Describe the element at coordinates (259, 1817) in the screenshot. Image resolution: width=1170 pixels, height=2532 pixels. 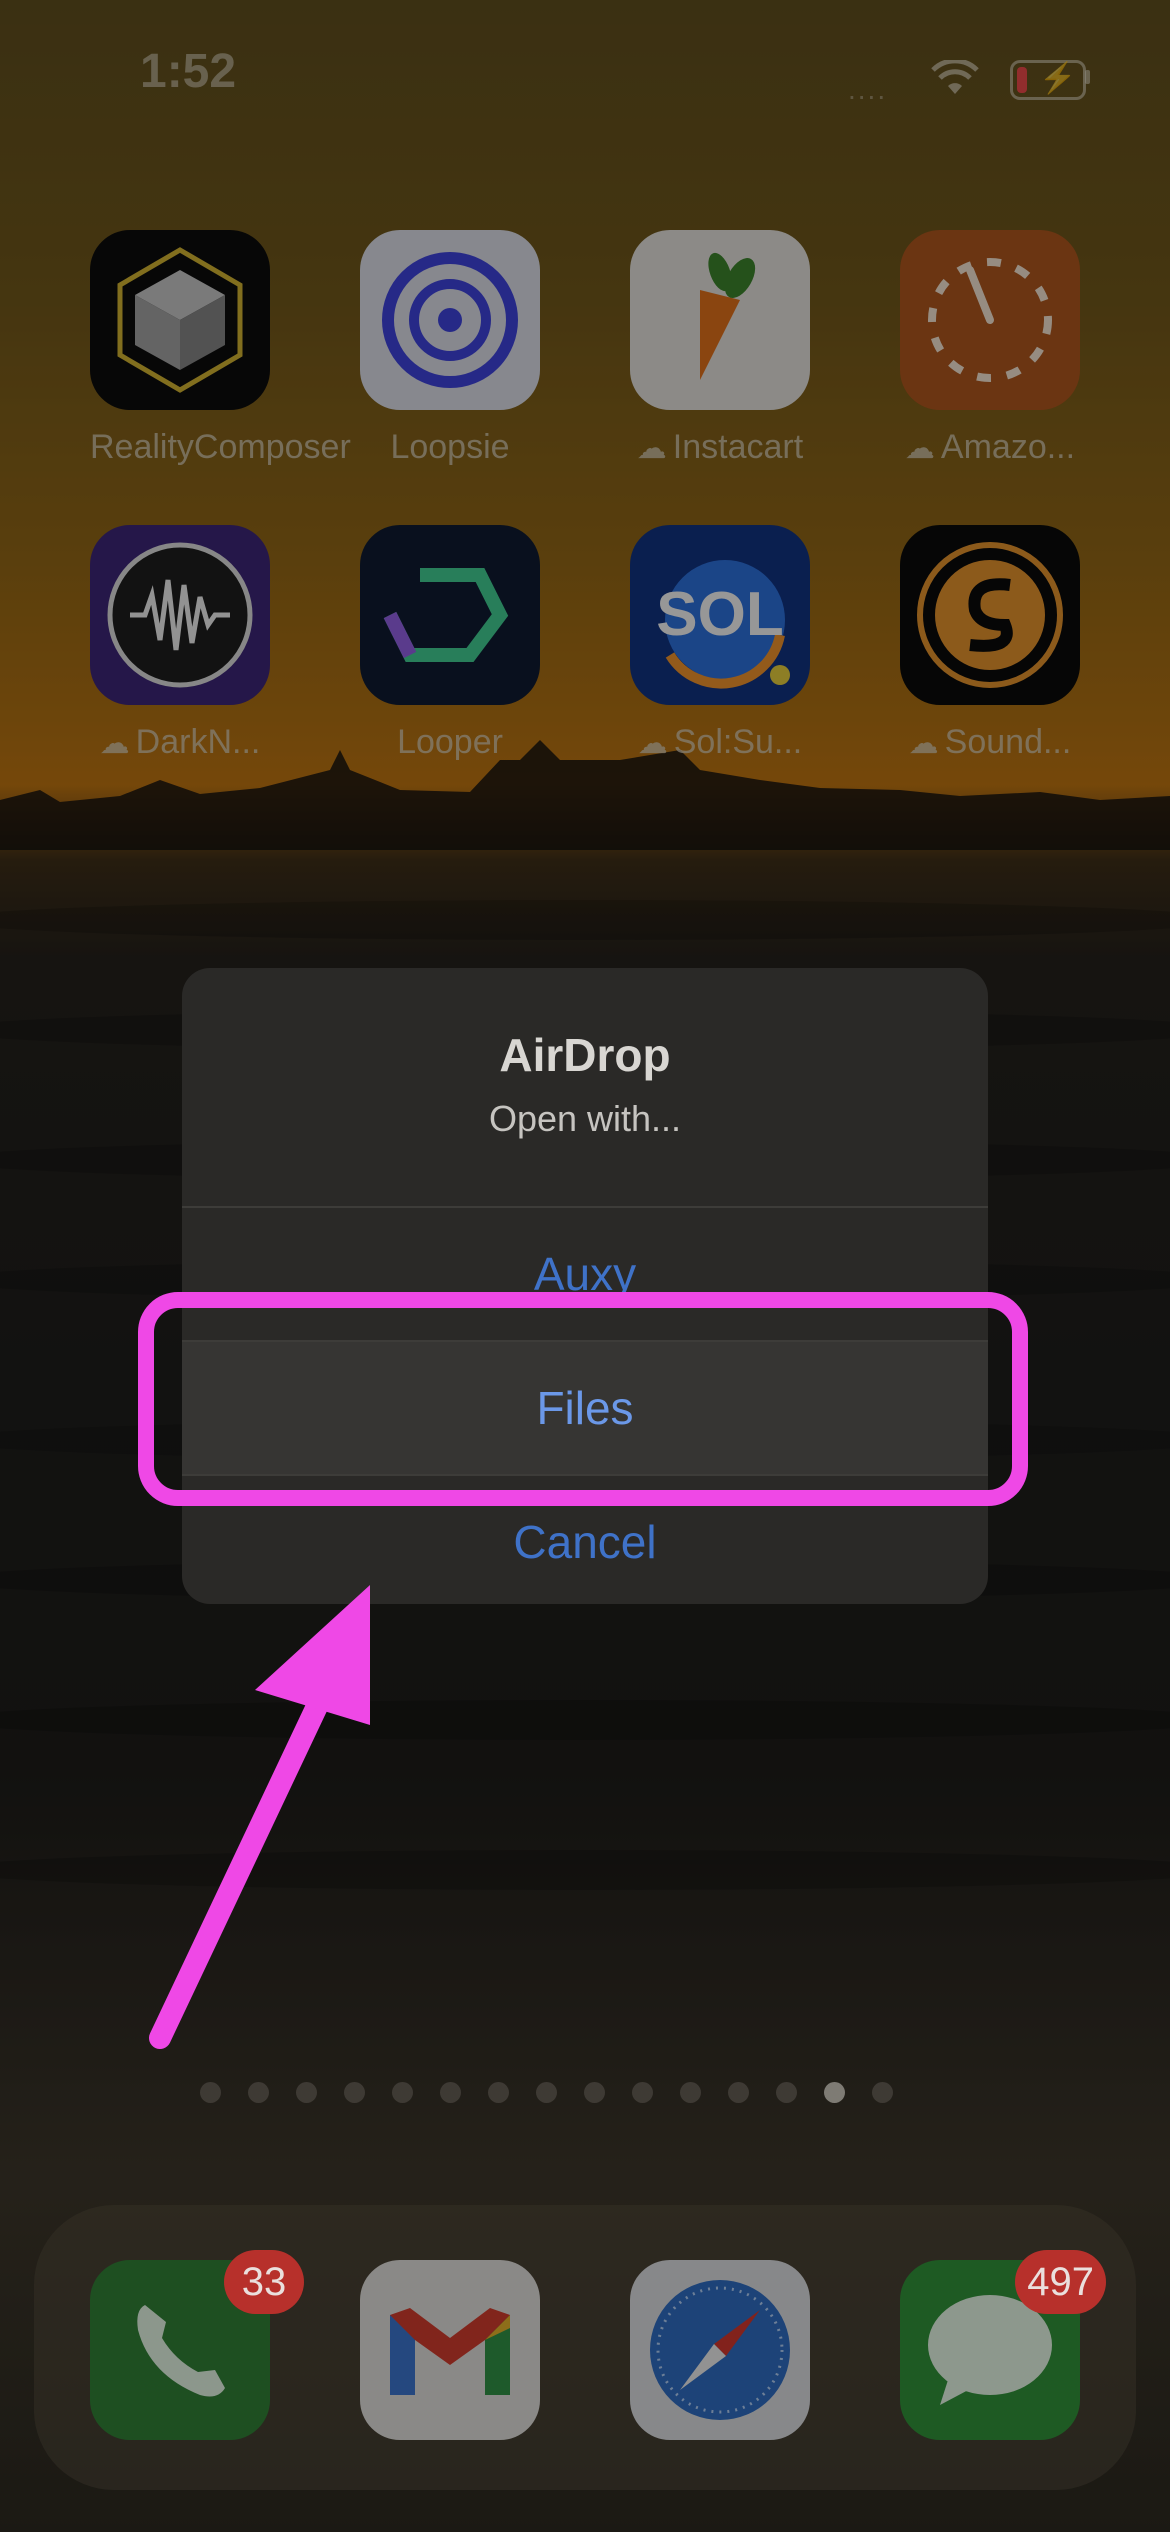
I see `arrow-pointer-icon` at that location.